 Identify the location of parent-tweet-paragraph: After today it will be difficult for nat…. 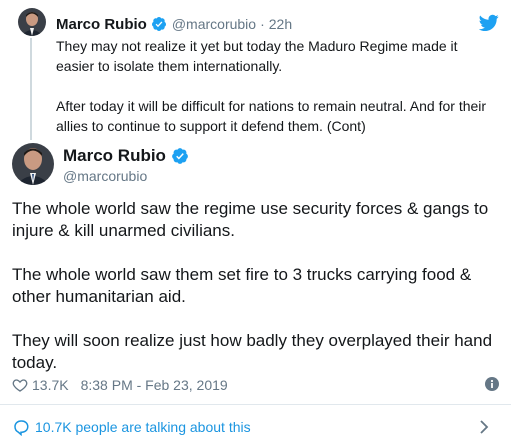
(271, 116).